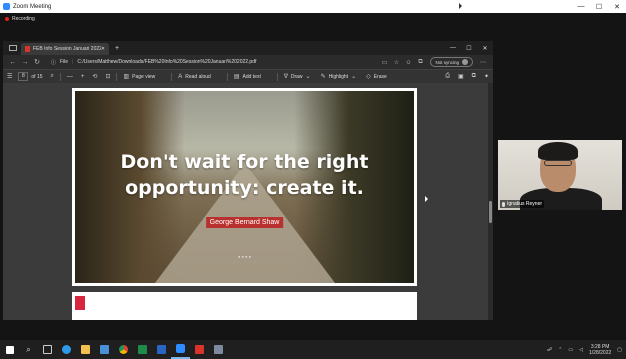 Image resolution: width=626 pixels, height=359 pixels. Describe the element at coordinates (619, 350) in the screenshot. I see `notifications-icon: ▢` at that location.